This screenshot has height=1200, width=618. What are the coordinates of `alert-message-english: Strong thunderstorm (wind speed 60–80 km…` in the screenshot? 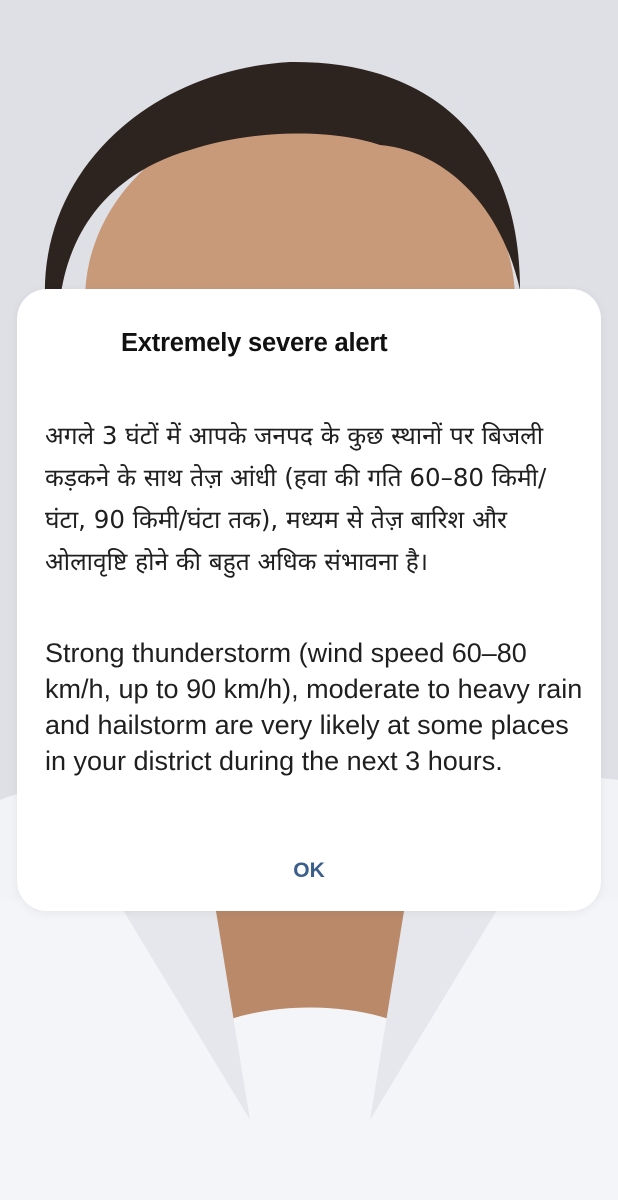 It's located at (314, 707).